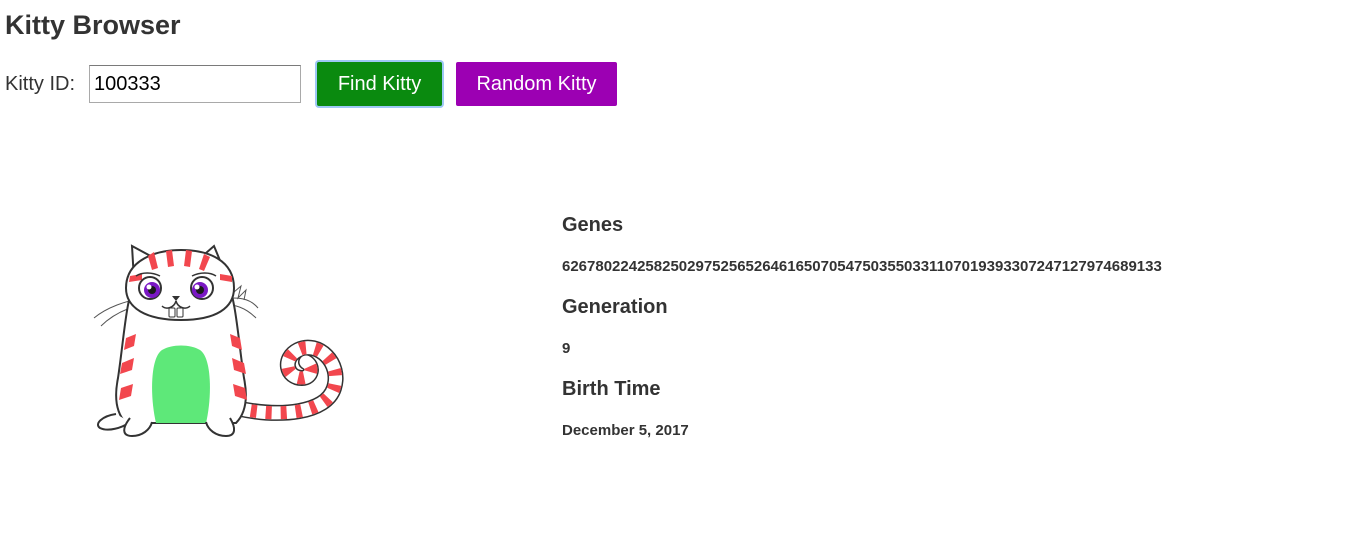  I want to click on page-title: Kitty Browser, so click(93, 25).